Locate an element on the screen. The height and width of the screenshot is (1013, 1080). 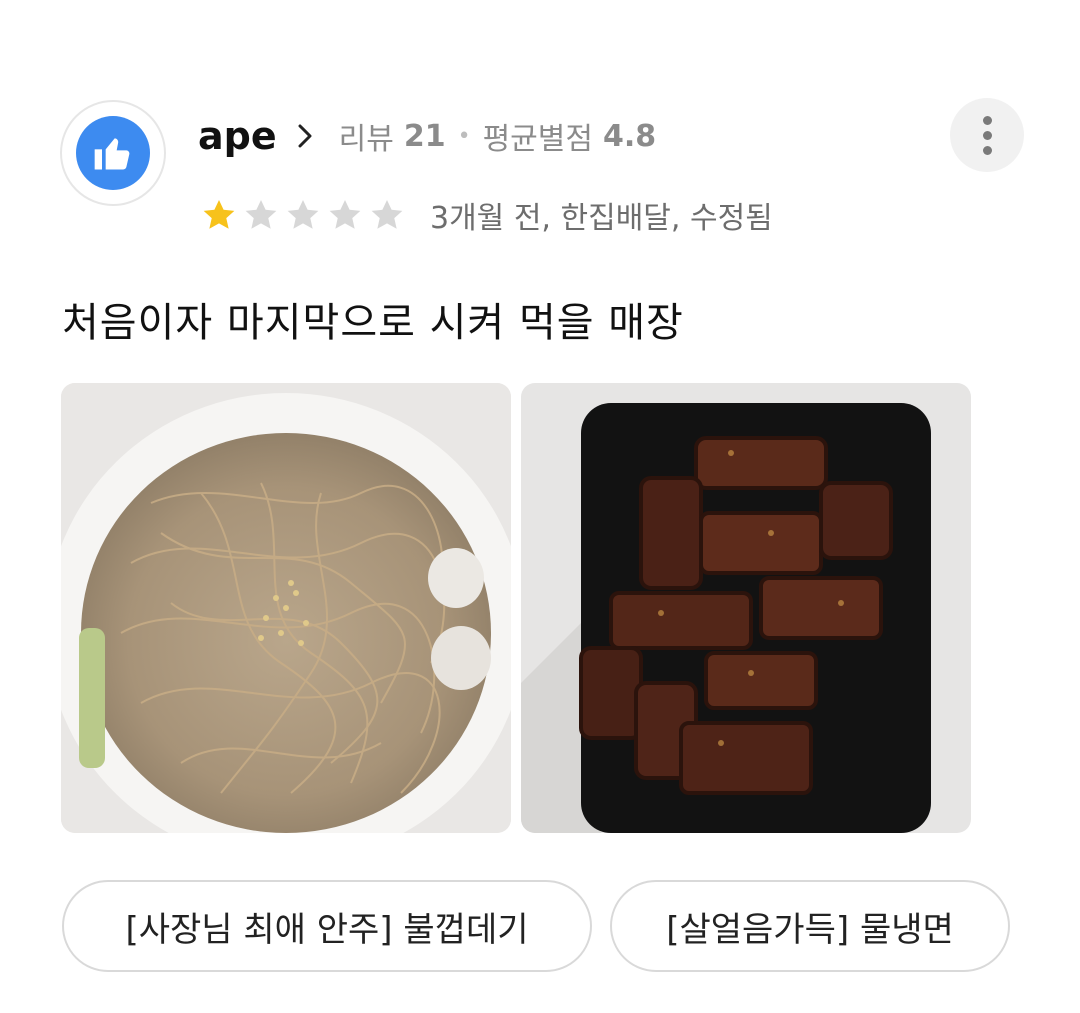
chevron-right-icon is located at coordinates (305, 136).